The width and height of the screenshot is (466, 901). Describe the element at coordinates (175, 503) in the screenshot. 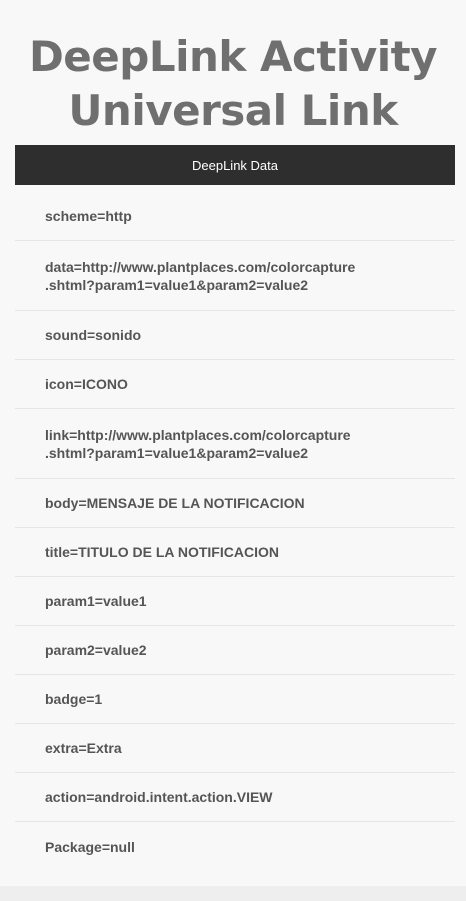

I see `list-item-text: body=MENSAJE DE LA NOTIFICACION` at that location.